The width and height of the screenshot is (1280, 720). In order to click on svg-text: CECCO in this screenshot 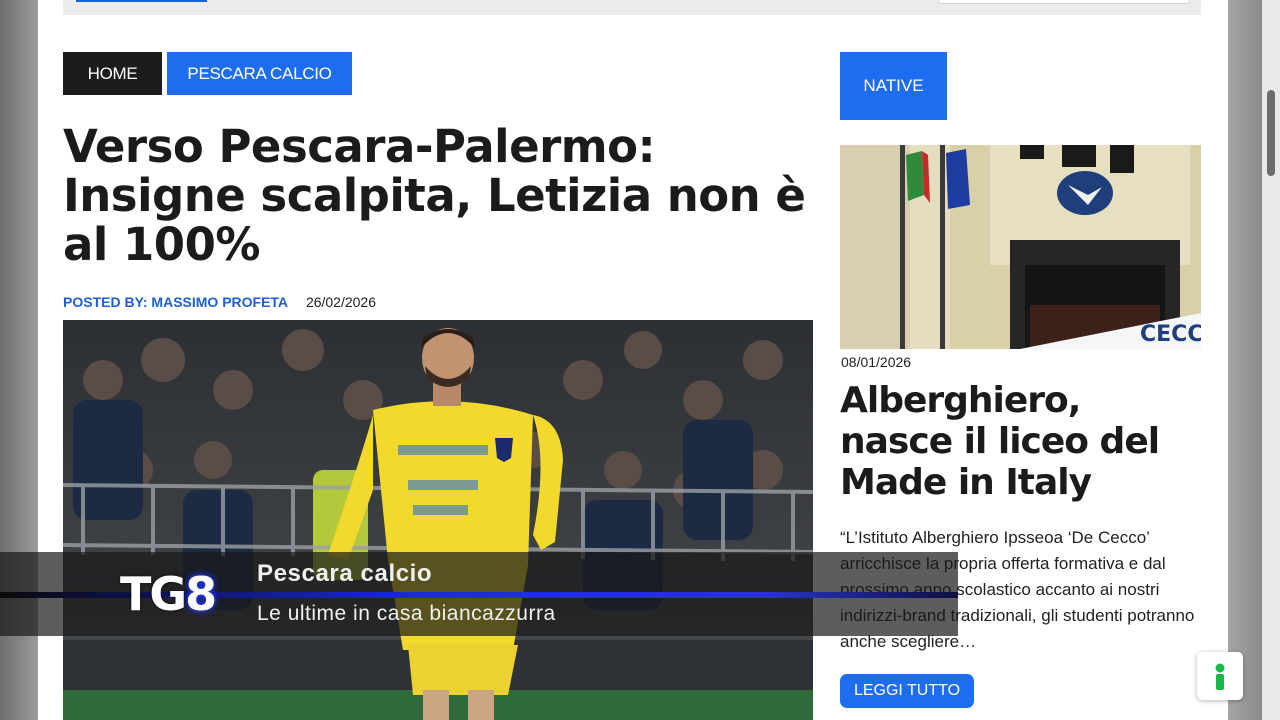, I will do `click(1170, 334)`.